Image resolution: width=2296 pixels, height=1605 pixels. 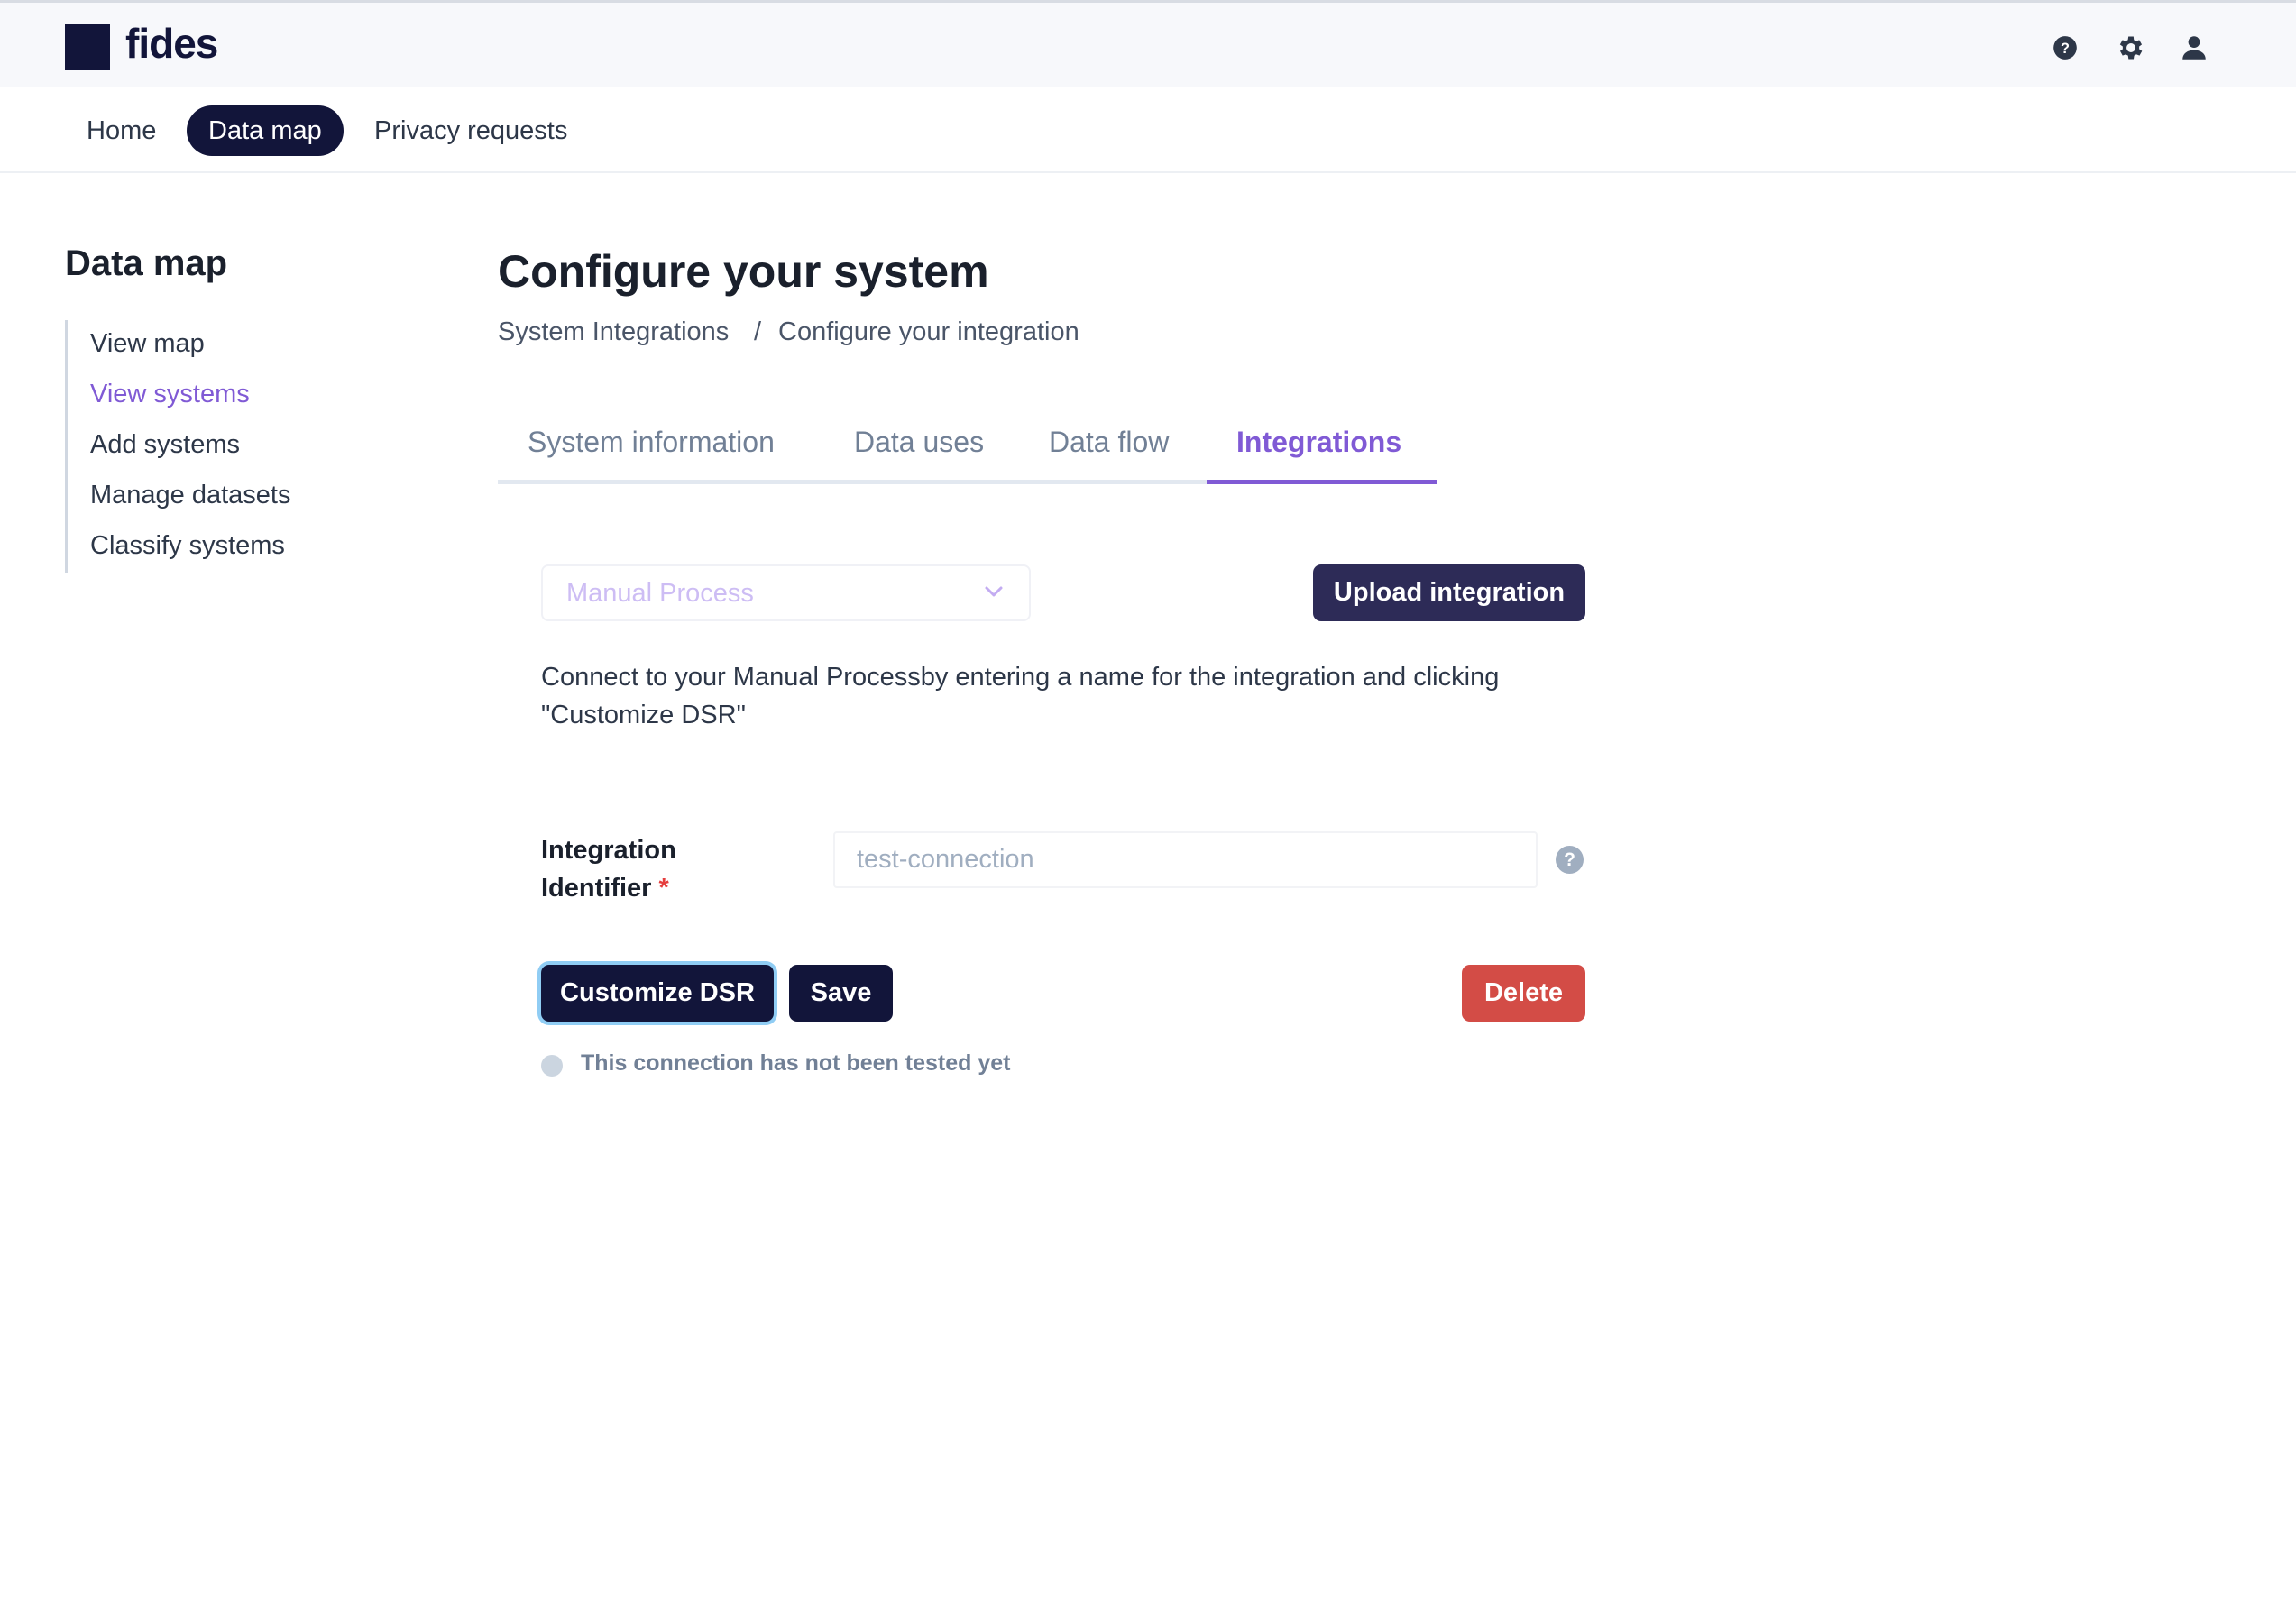 What do you see at coordinates (657, 993) in the screenshot?
I see `customize-dsr-button: Customize DSR` at bounding box center [657, 993].